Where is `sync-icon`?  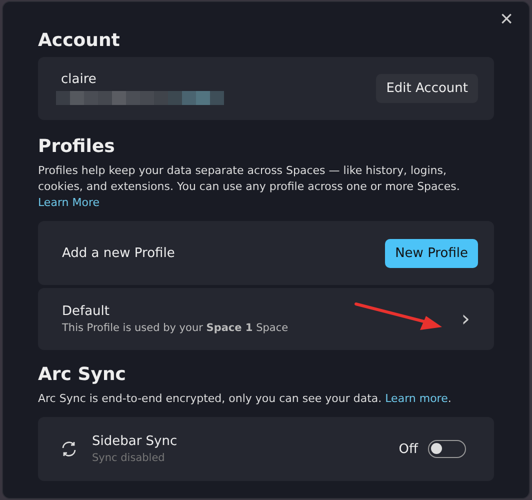 sync-icon is located at coordinates (69, 449).